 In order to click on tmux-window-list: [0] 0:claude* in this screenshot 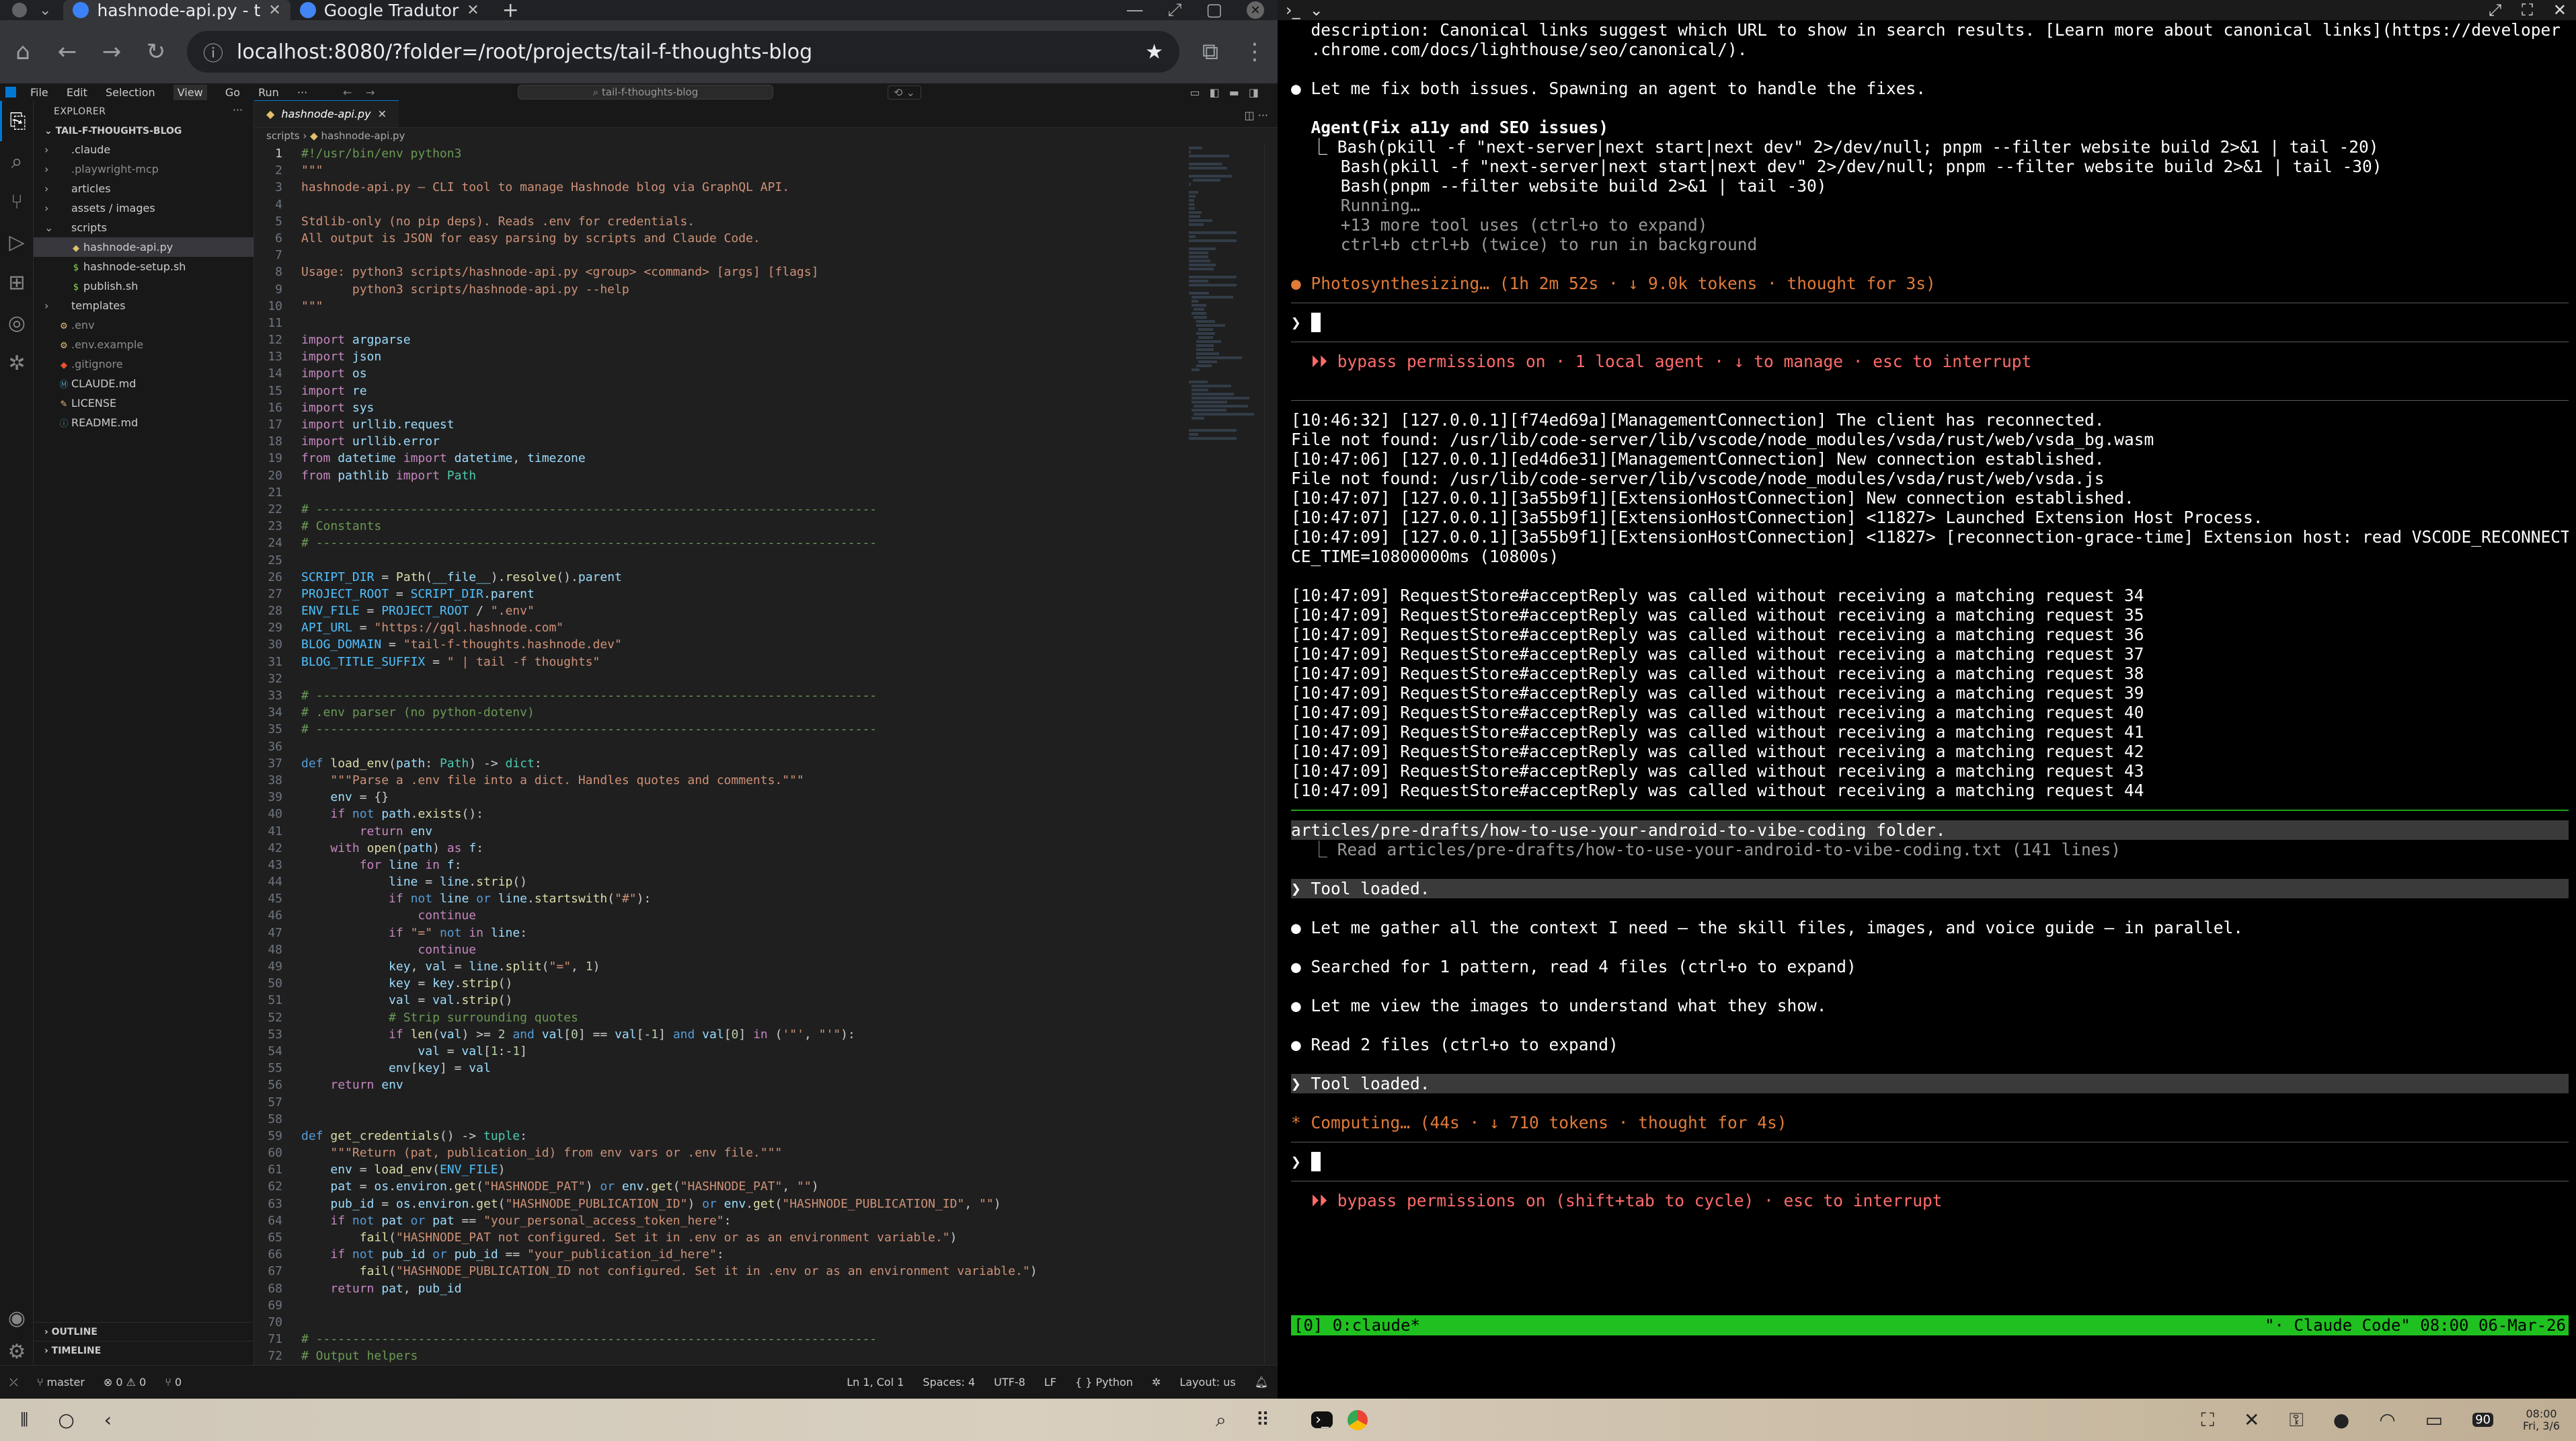, I will do `click(1357, 1325)`.